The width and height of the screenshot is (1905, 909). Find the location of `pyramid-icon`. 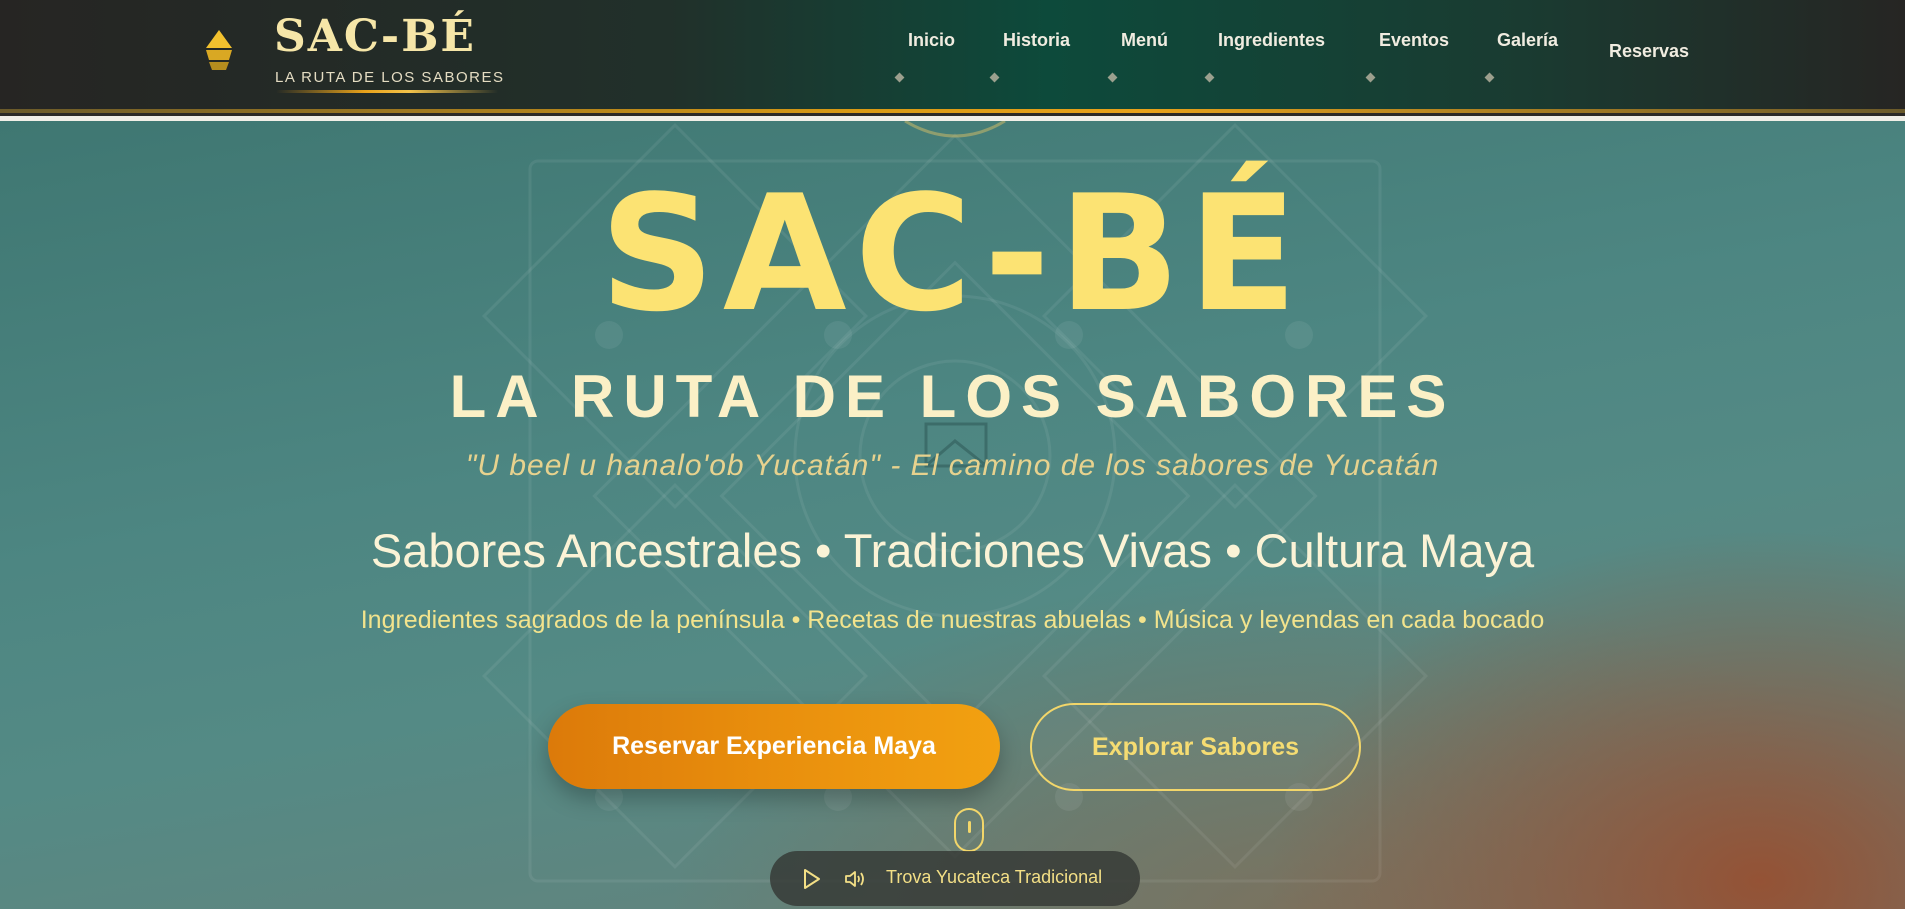

pyramid-icon is located at coordinates (219, 50).